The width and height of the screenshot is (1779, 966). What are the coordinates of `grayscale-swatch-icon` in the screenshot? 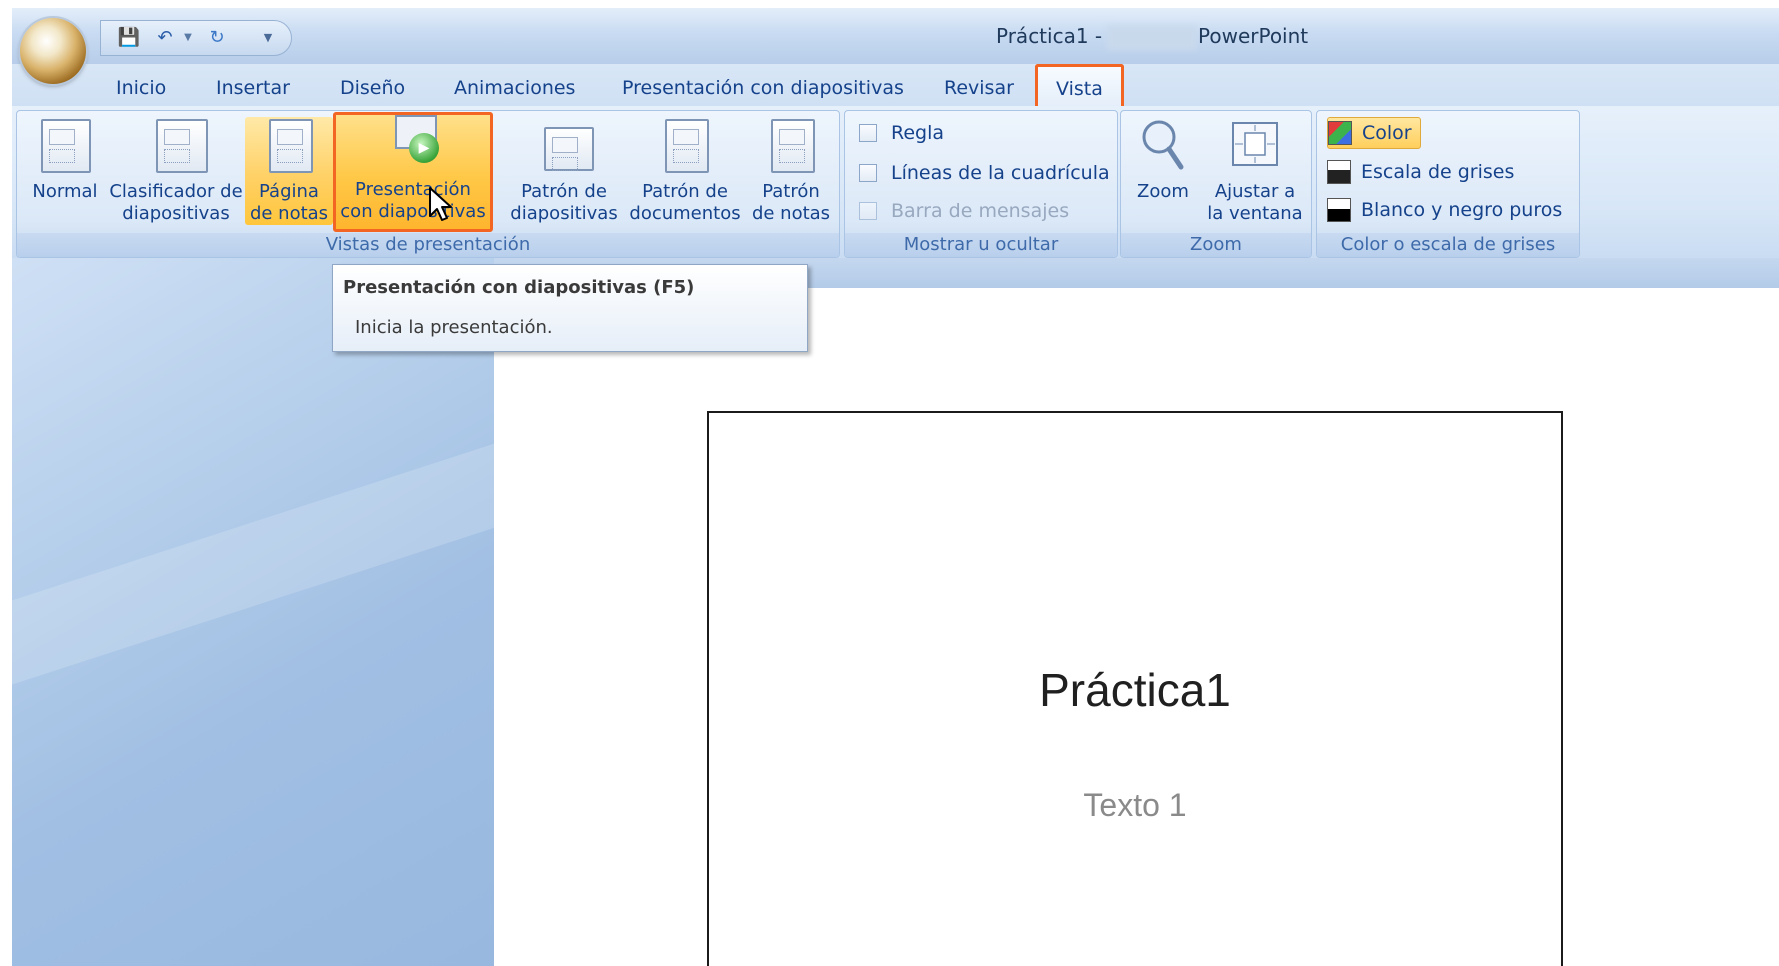 It's located at (1339, 172).